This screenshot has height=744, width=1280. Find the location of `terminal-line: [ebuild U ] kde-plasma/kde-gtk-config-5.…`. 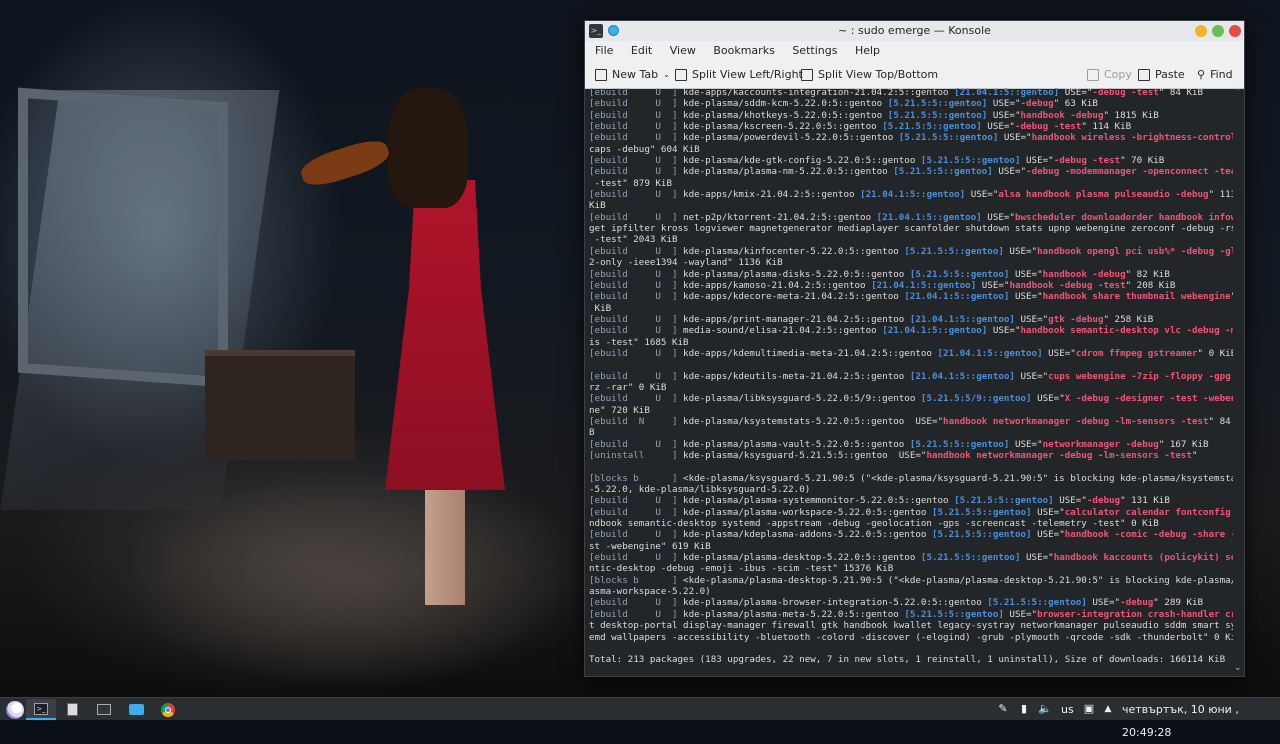

terminal-line: [ebuild U ] kde-plasma/kde-gtk-config-5.… is located at coordinates (877, 161).